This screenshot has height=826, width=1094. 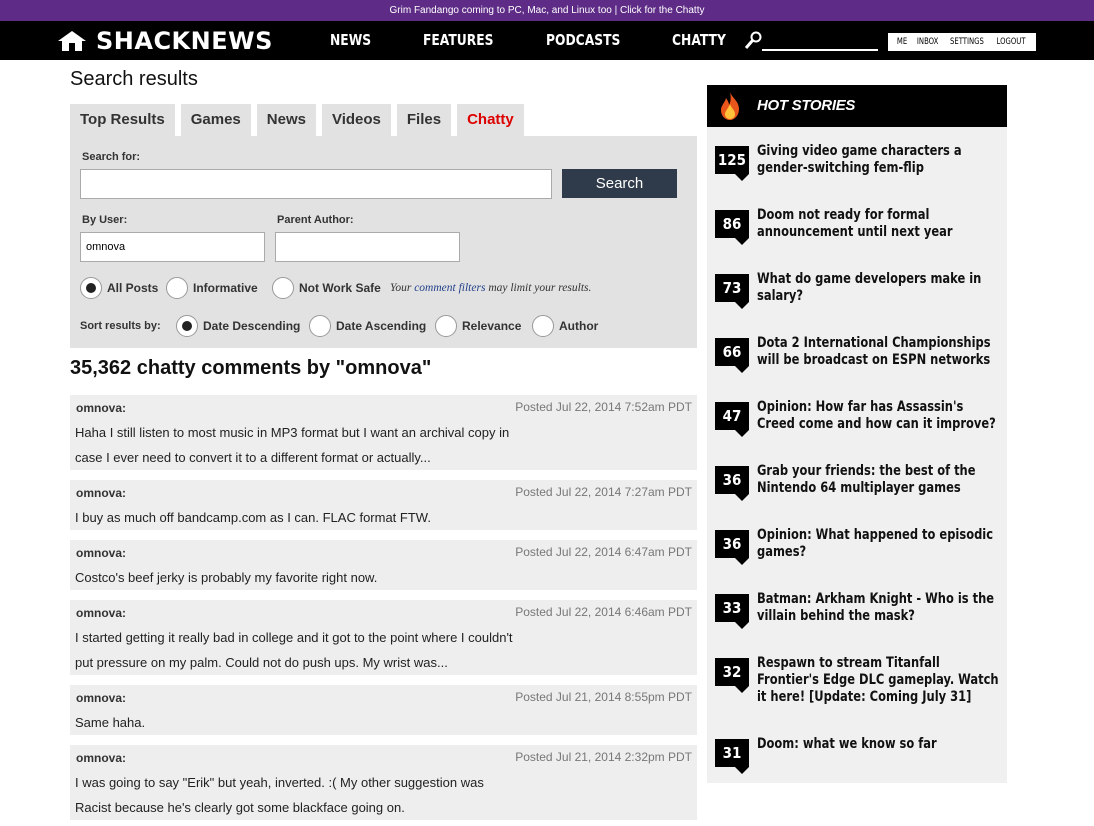 I want to click on comment-count-badge: 47, so click(x=732, y=419).